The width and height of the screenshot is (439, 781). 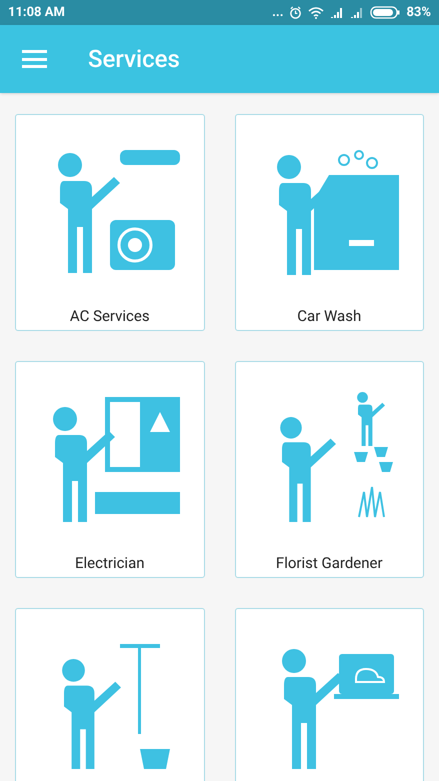 What do you see at coordinates (109, 222) in the screenshot?
I see `service-card: AC Services` at bounding box center [109, 222].